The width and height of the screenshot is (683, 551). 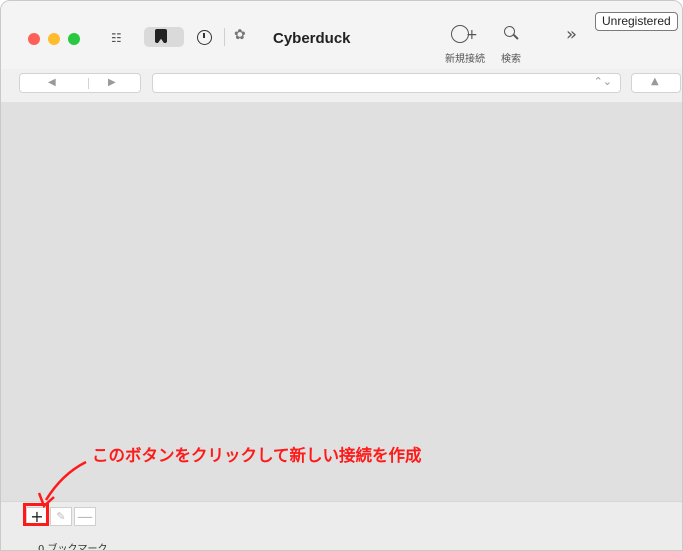 What do you see at coordinates (85, 516) in the screenshot?
I see `remove-bookmark-button: —` at bounding box center [85, 516].